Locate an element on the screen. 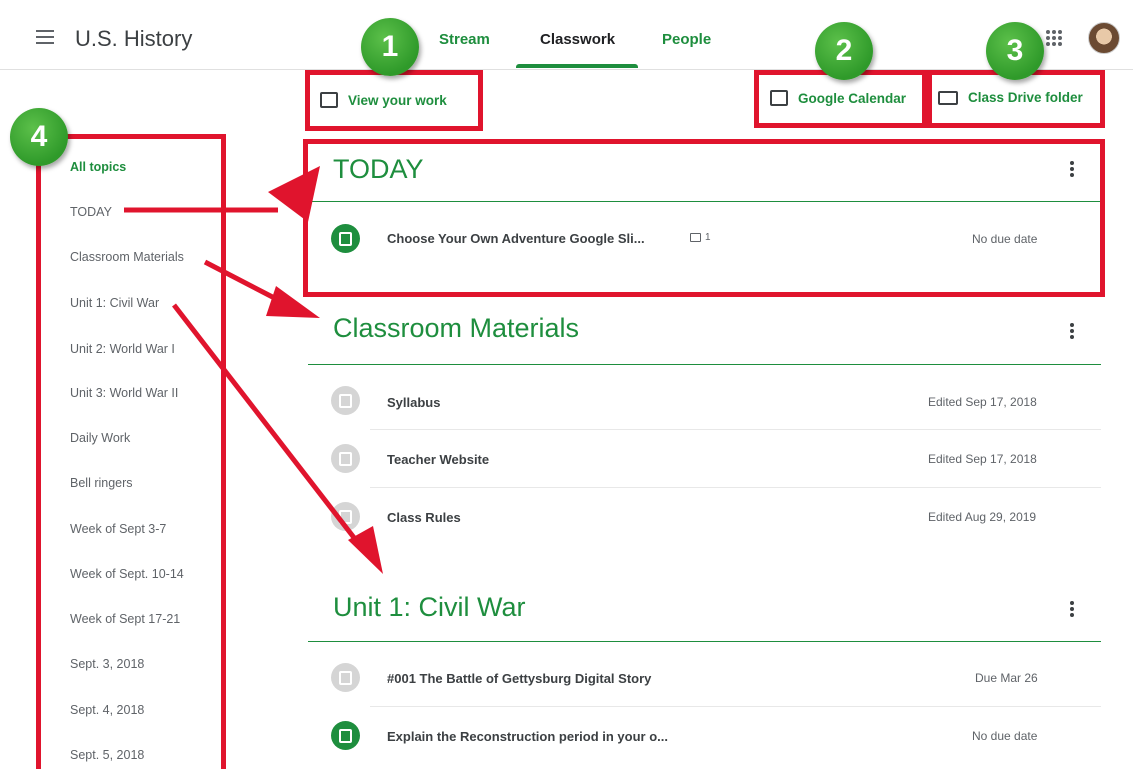 The height and width of the screenshot is (769, 1133). arrow-unit1-line is located at coordinates (268, 426).